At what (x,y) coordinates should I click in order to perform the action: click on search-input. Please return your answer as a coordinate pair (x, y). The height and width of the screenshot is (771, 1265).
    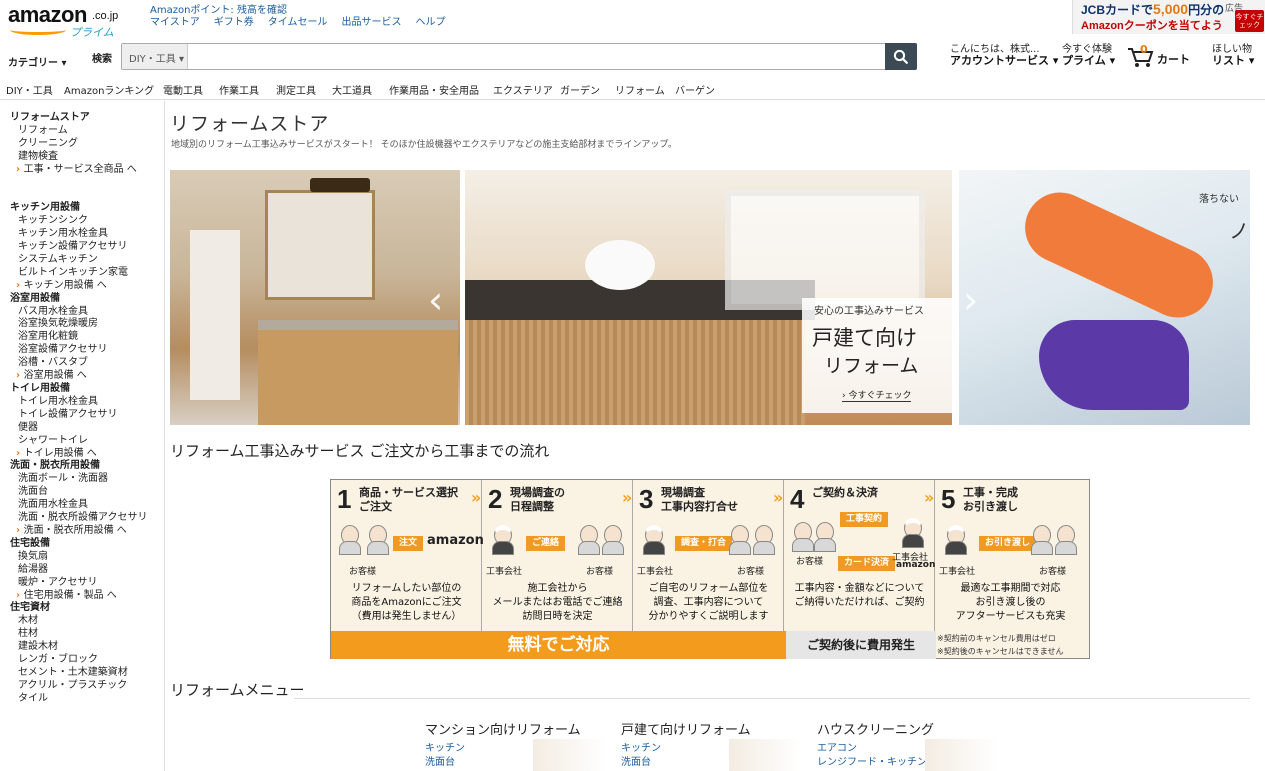
    Looking at the image, I should click on (535, 56).